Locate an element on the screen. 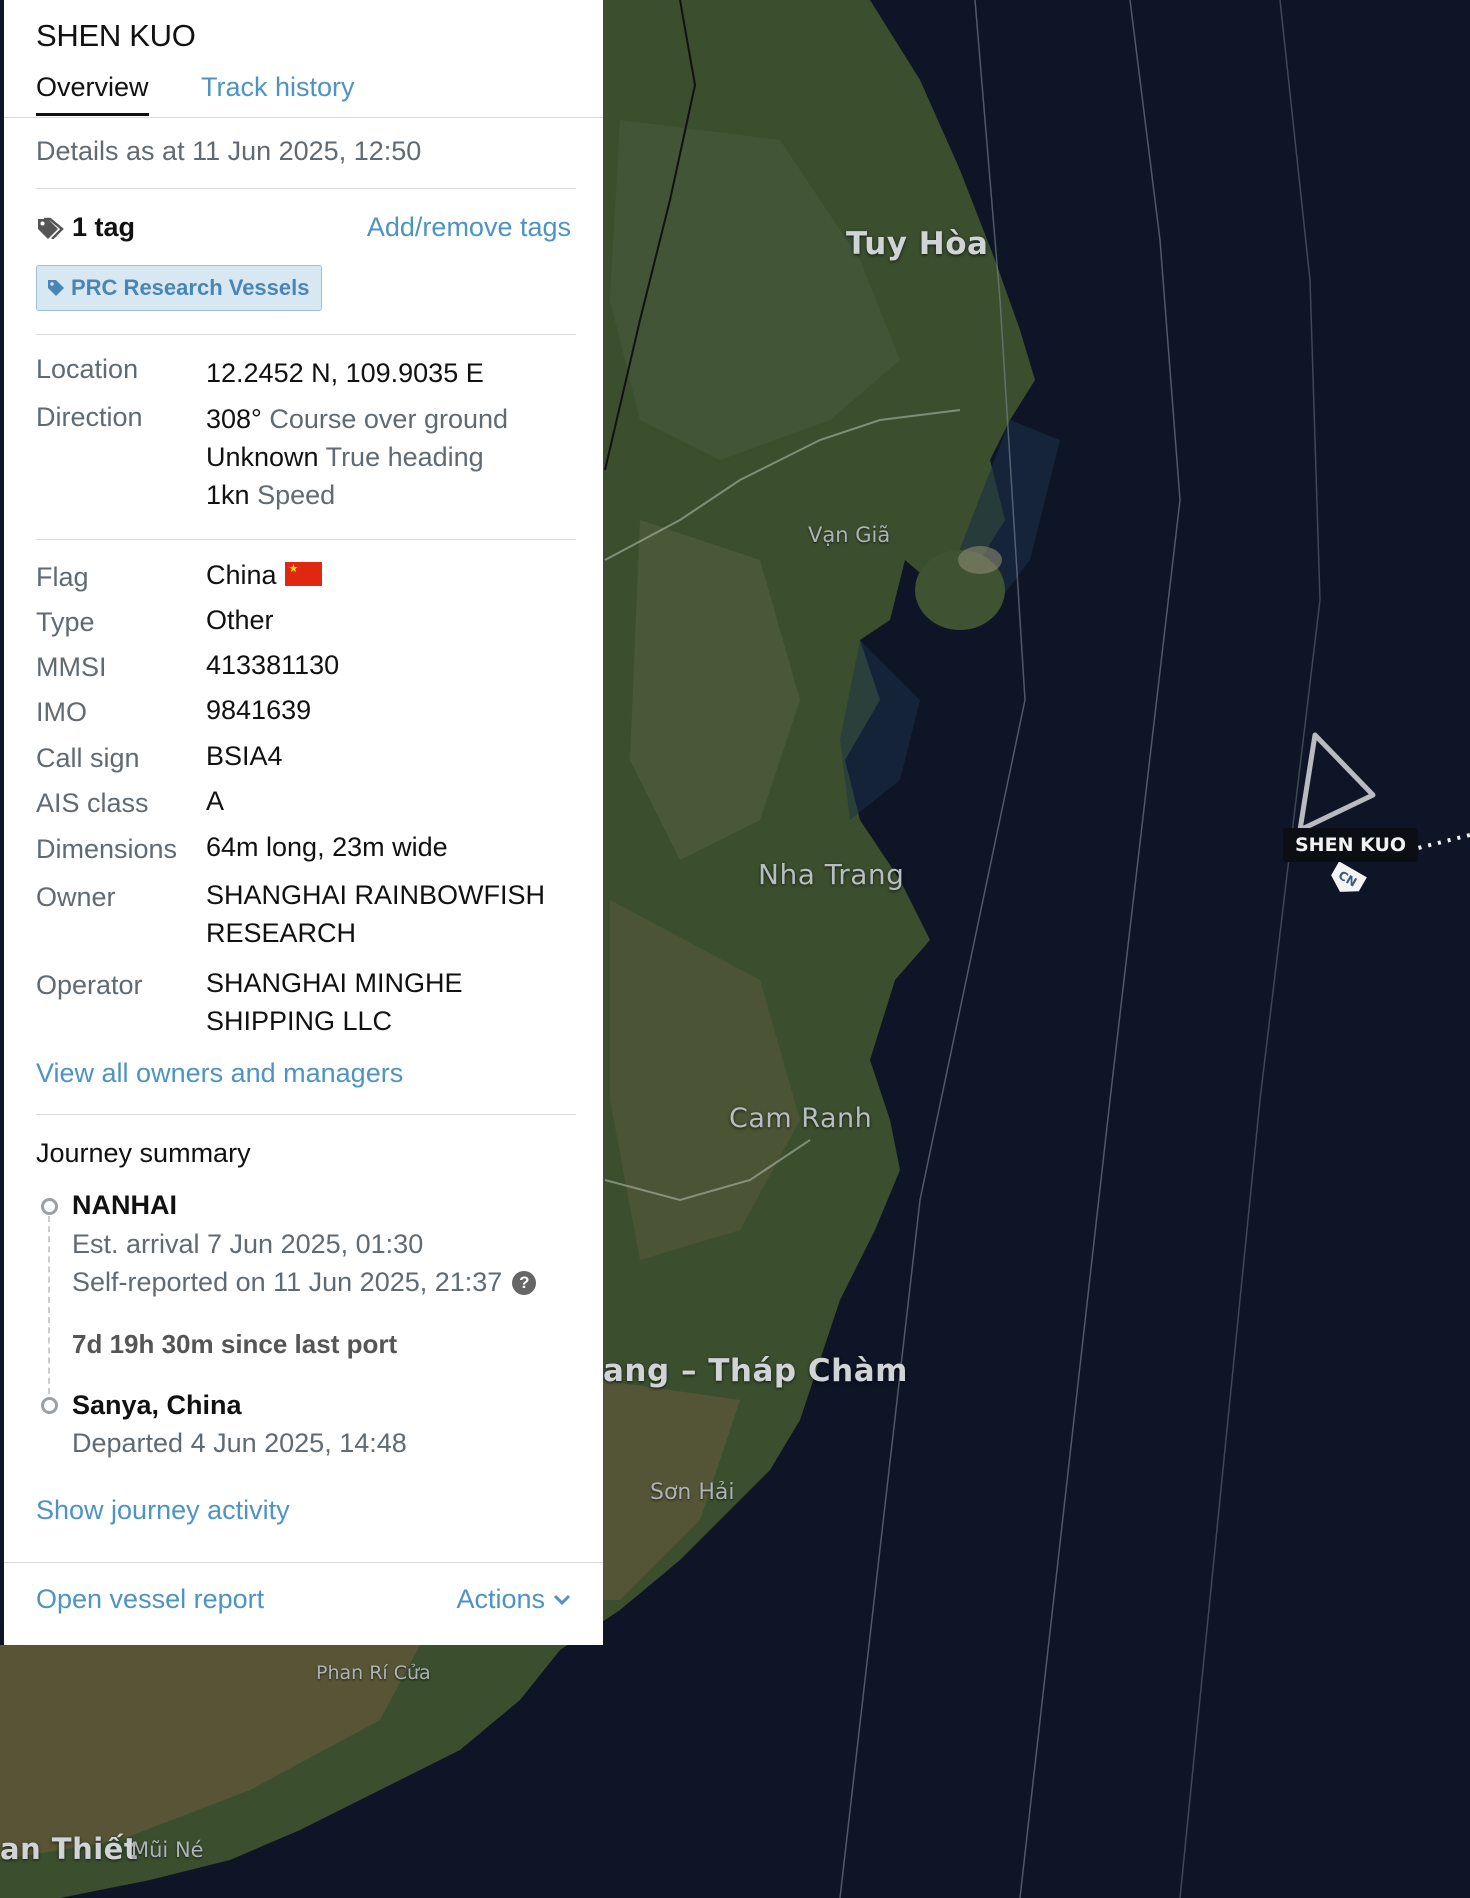 This screenshot has height=1898, width=1470. speed-value: 1kn is located at coordinates (228, 495).